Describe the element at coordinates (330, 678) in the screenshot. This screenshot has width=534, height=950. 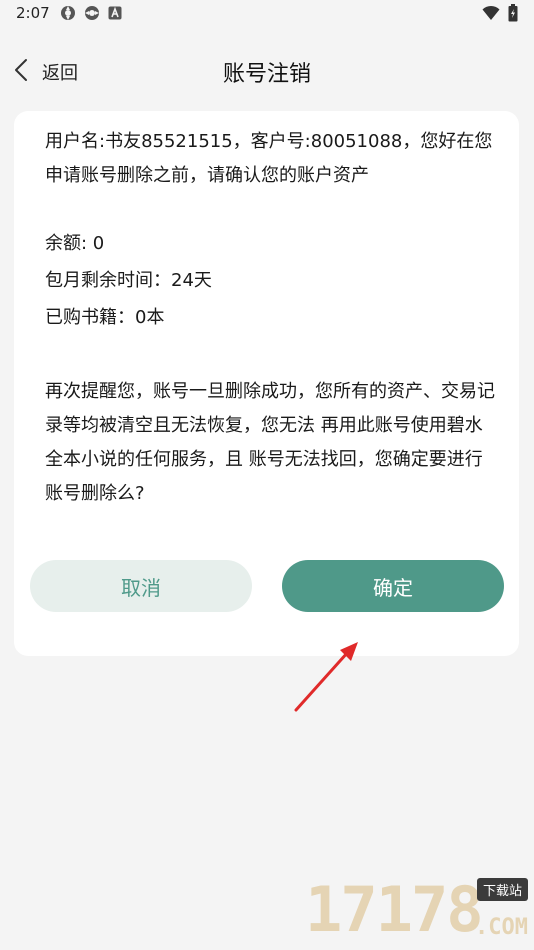
I see `red-arrow-annotation` at that location.